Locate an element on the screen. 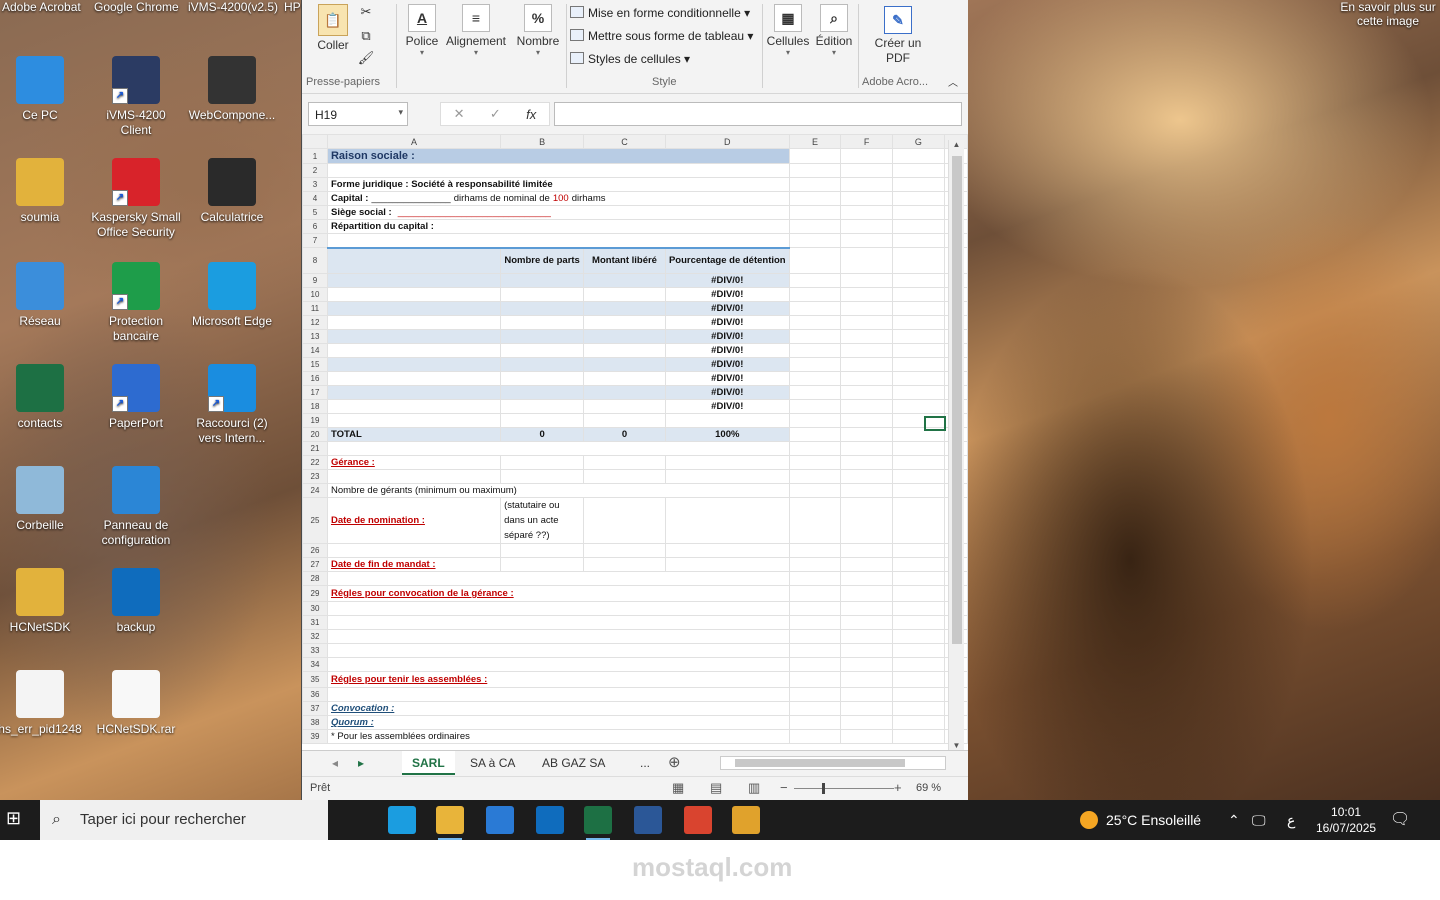 Image resolution: width=1440 pixels, height=900 pixels. row-number: 34 is located at coordinates (315, 664).